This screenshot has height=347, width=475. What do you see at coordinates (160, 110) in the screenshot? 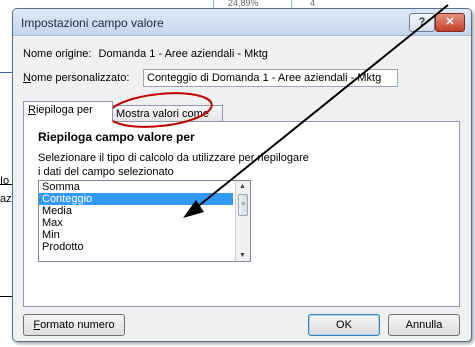
I see `annotation-circle` at bounding box center [160, 110].